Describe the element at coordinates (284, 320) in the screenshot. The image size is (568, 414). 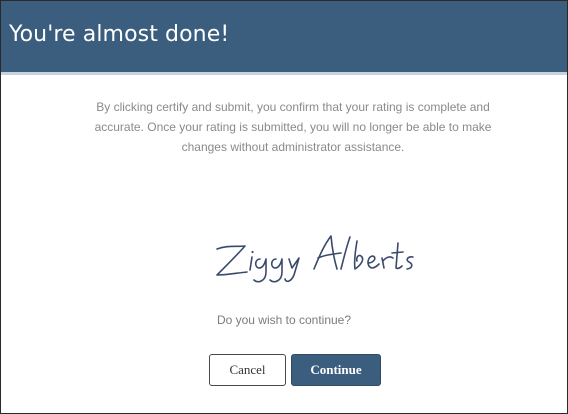
I see `continue-question: Do you wish to continue?` at that location.